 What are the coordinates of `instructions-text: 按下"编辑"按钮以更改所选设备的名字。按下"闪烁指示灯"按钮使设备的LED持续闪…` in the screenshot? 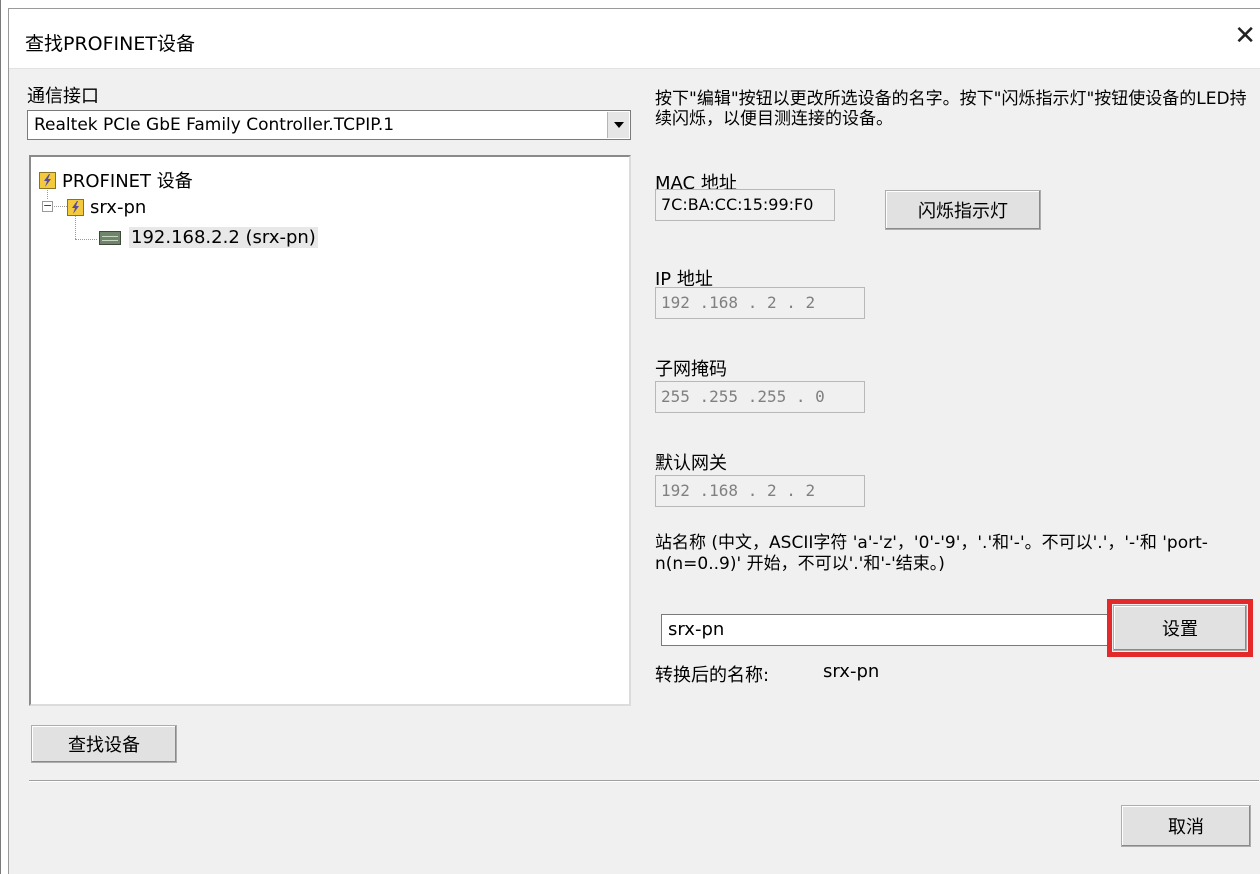 It's located at (951, 109).